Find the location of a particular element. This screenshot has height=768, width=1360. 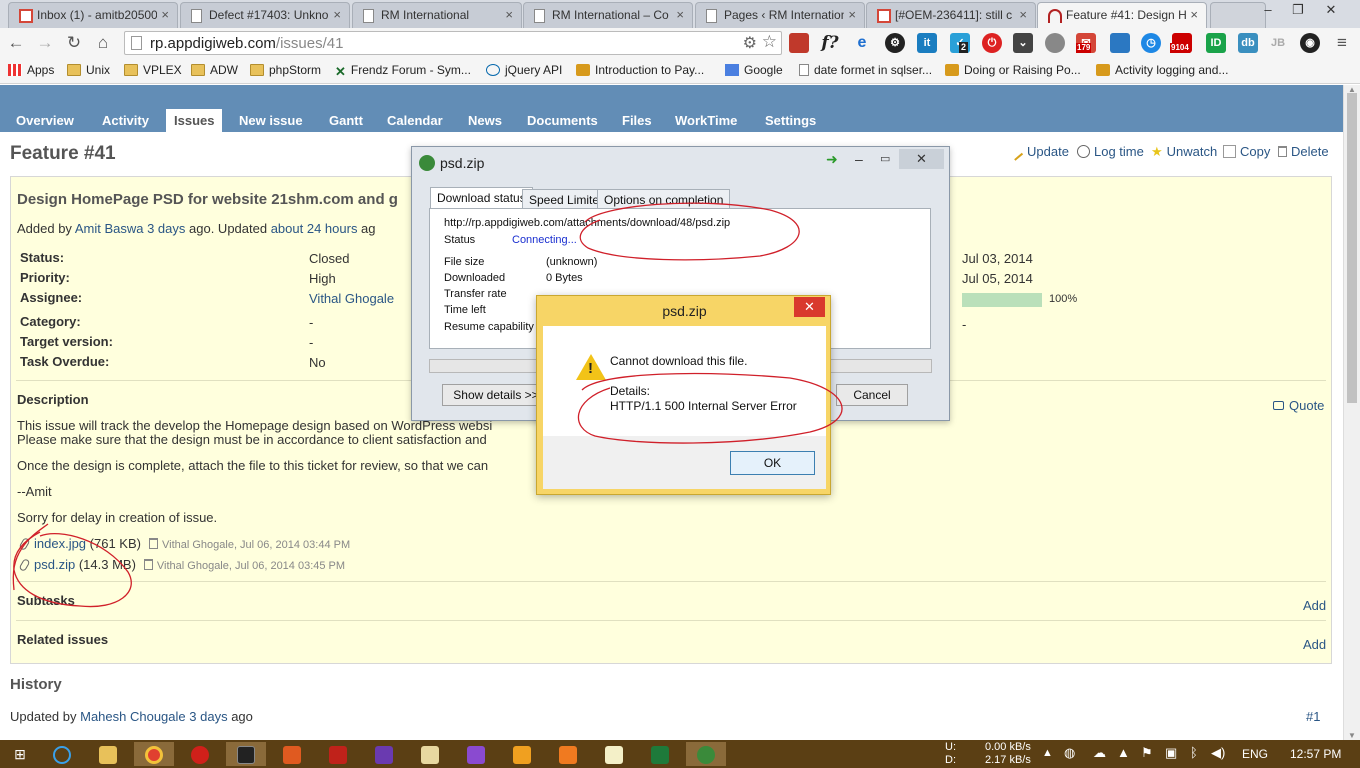

page-info-icon is located at coordinates (136, 43).